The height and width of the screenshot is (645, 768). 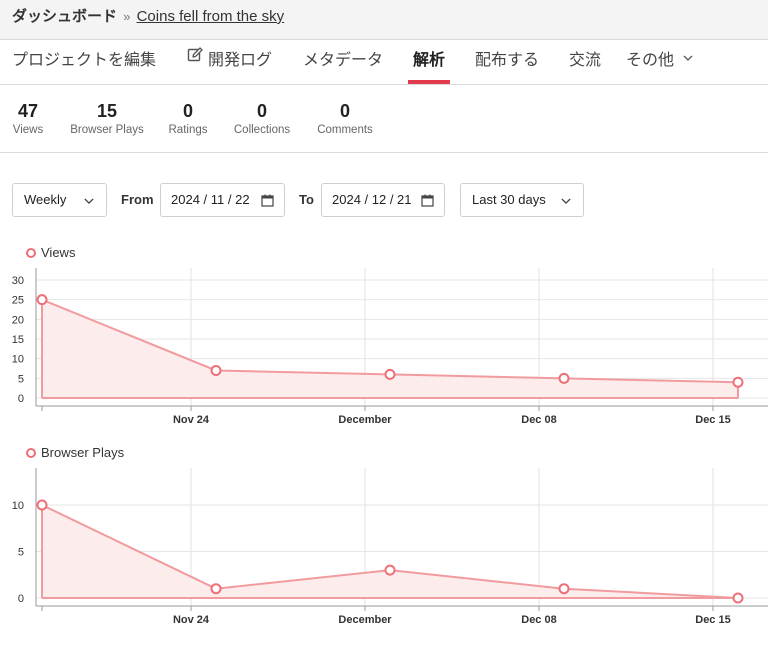 I want to click on stat-views: 47 Views, so click(x=28, y=119).